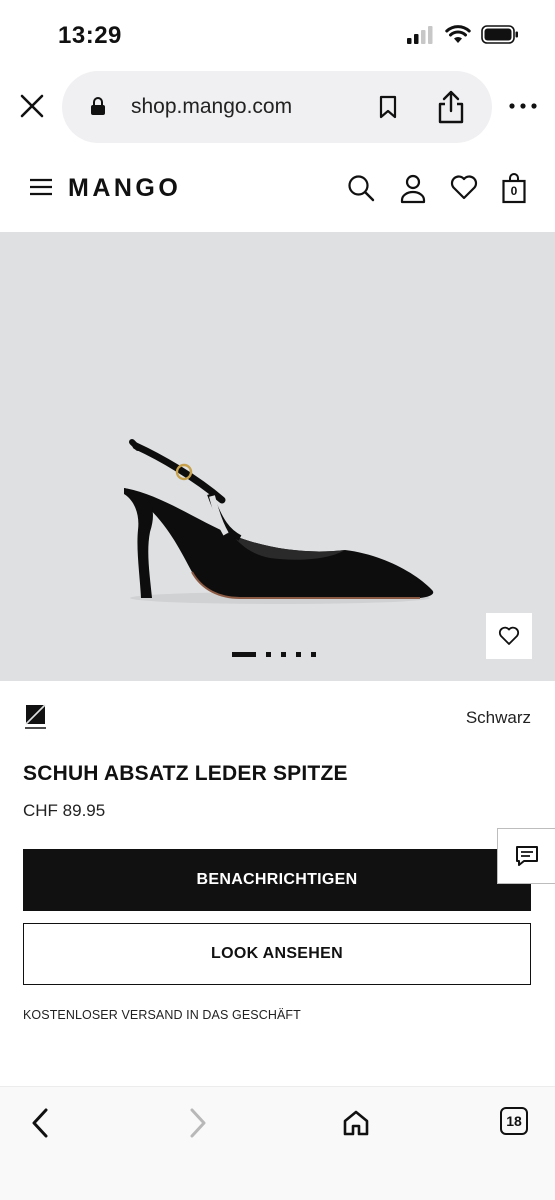 The image size is (555, 1200). Describe the element at coordinates (277, 954) in the screenshot. I see `view-look-button: LOOK ANSEHEN` at that location.